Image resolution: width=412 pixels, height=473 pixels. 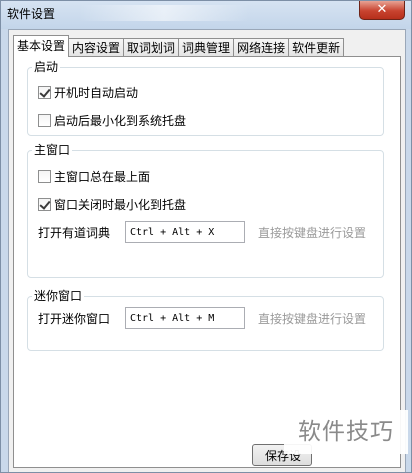 I want to click on minimize-to-tray-label: 启动后最小化到系统托盘, so click(x=120, y=120).